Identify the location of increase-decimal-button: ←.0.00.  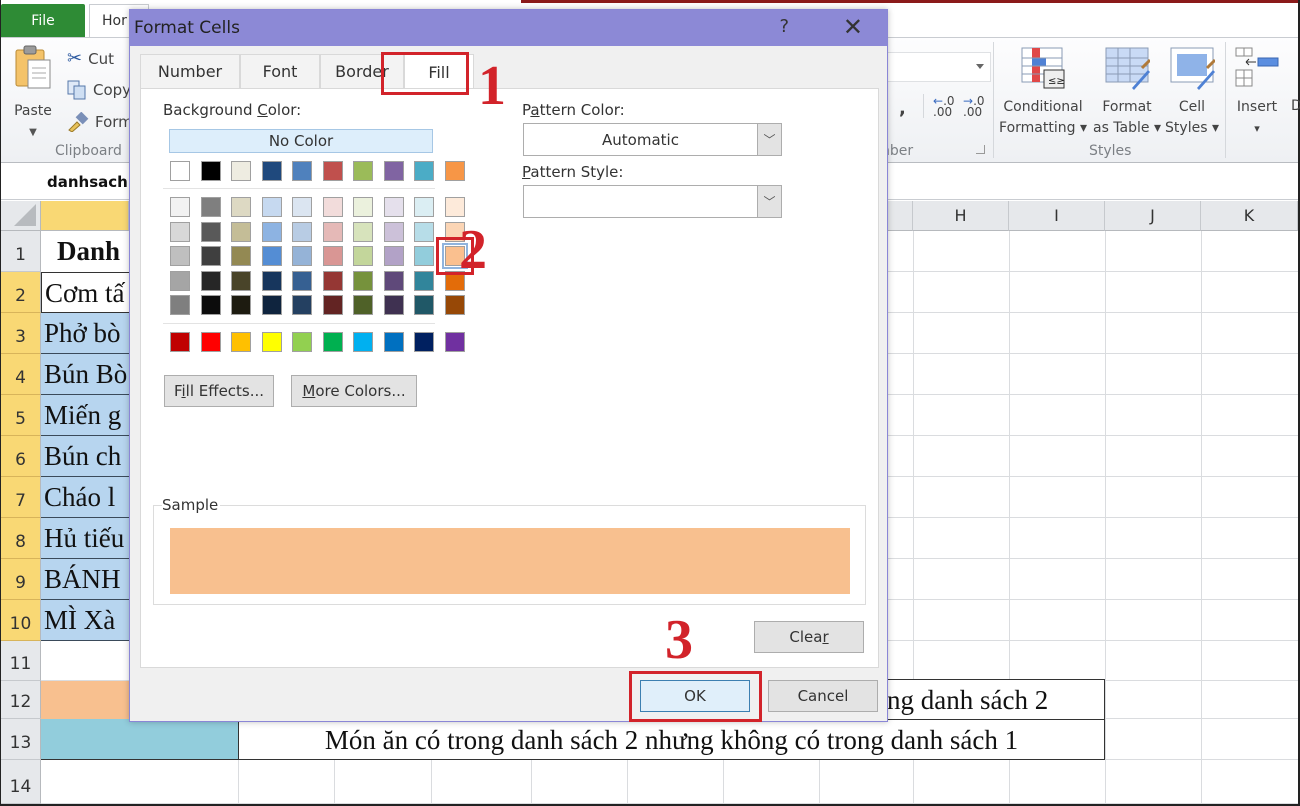
(945, 106).